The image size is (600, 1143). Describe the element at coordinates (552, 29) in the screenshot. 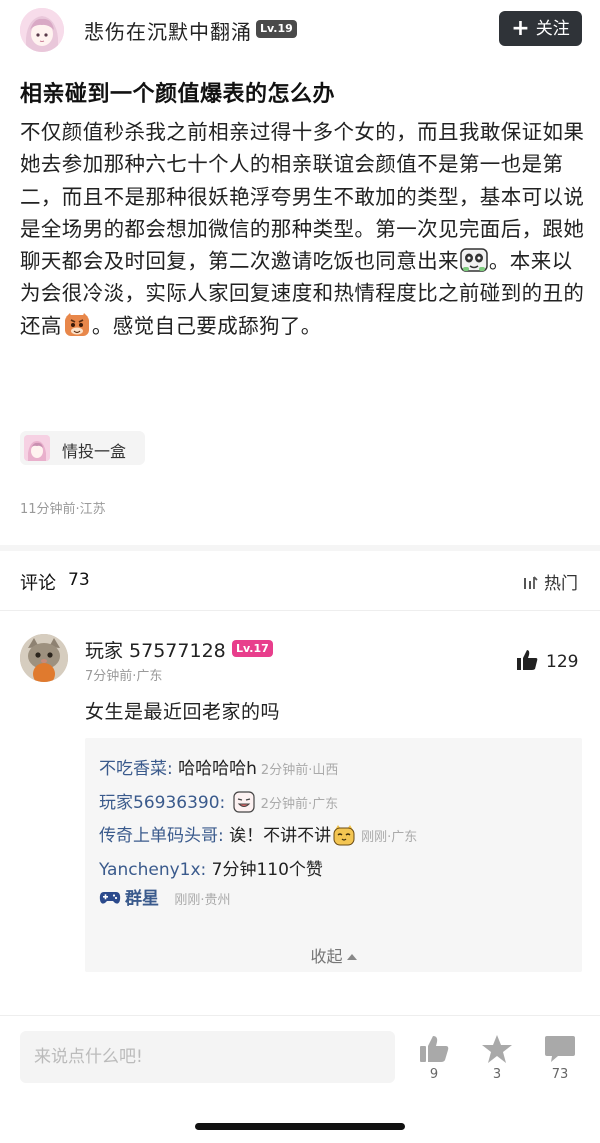

I see `follow-label: 关注` at that location.